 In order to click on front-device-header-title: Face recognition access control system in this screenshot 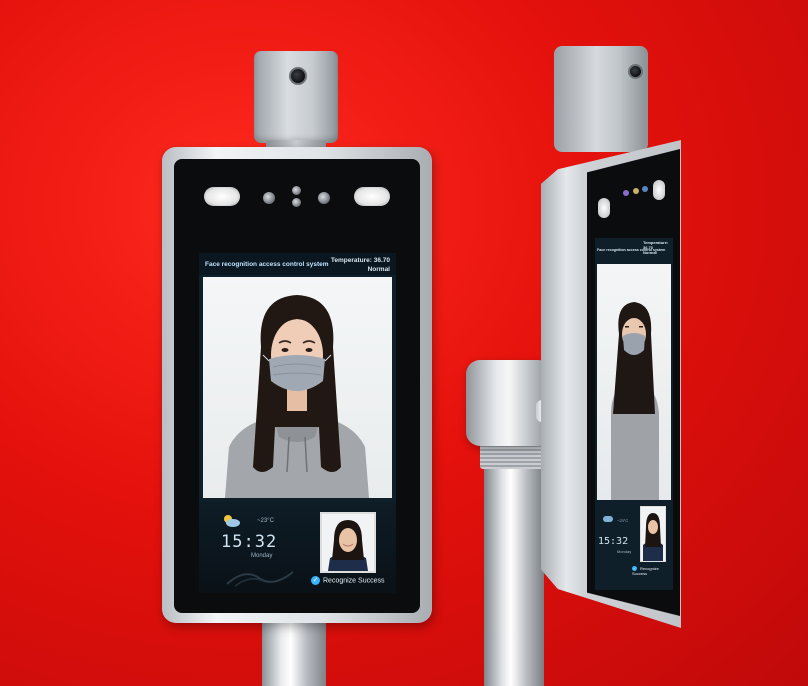, I will do `click(267, 264)`.